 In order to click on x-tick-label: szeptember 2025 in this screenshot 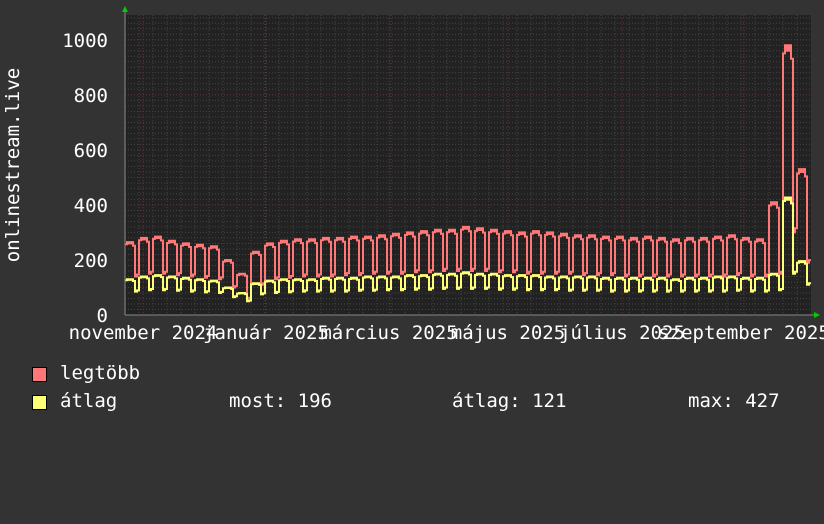, I will do `click(741, 333)`.